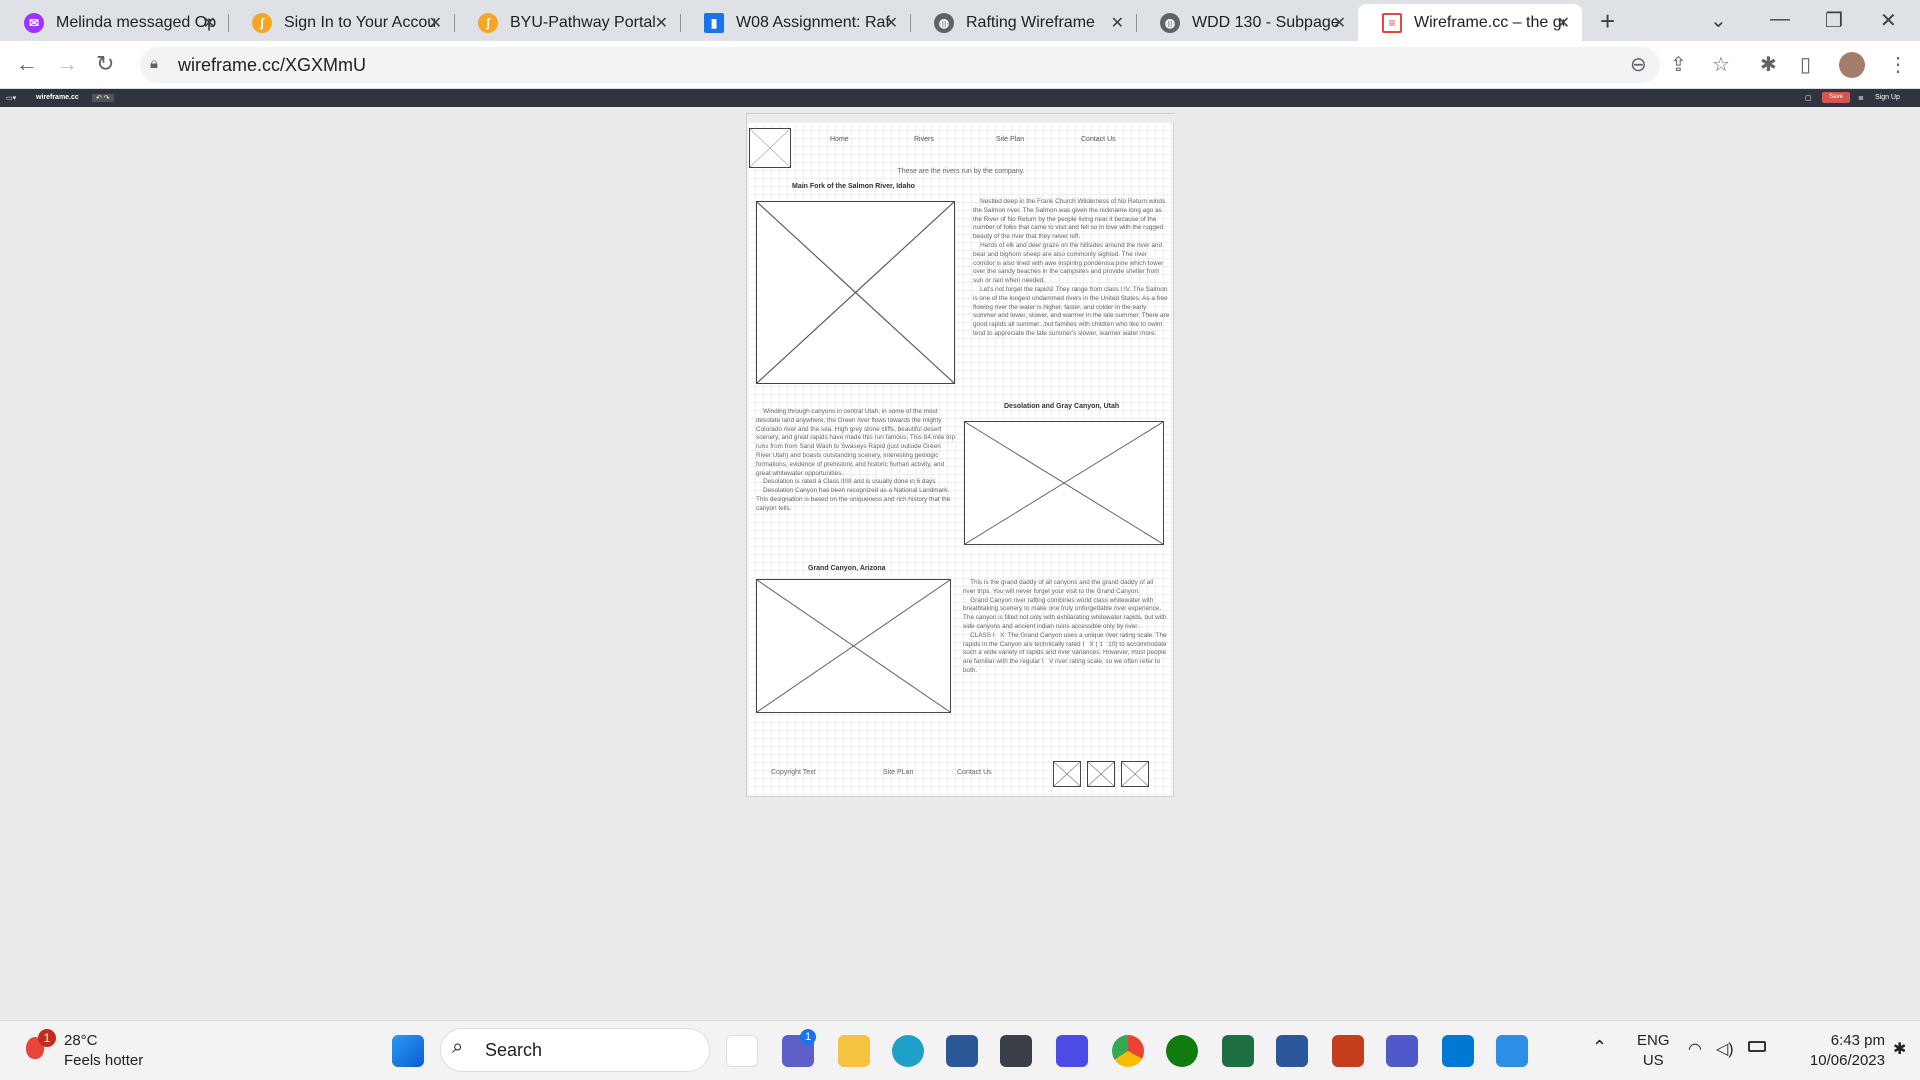 This screenshot has width=1920, height=1080. Describe the element at coordinates (514, 1050) in the screenshot. I see `search-label: Search` at that location.